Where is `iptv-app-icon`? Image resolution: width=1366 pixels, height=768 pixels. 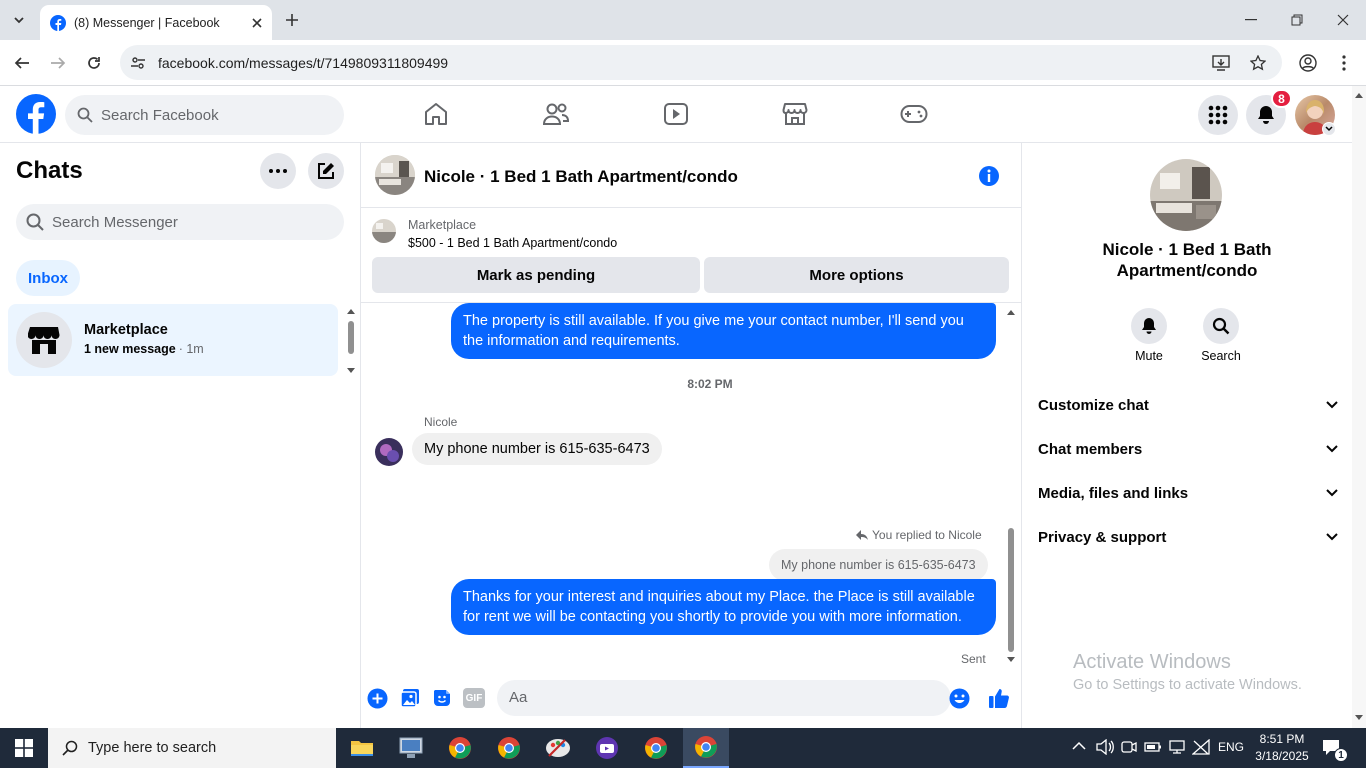
iptv-app-icon is located at coordinates (607, 748).